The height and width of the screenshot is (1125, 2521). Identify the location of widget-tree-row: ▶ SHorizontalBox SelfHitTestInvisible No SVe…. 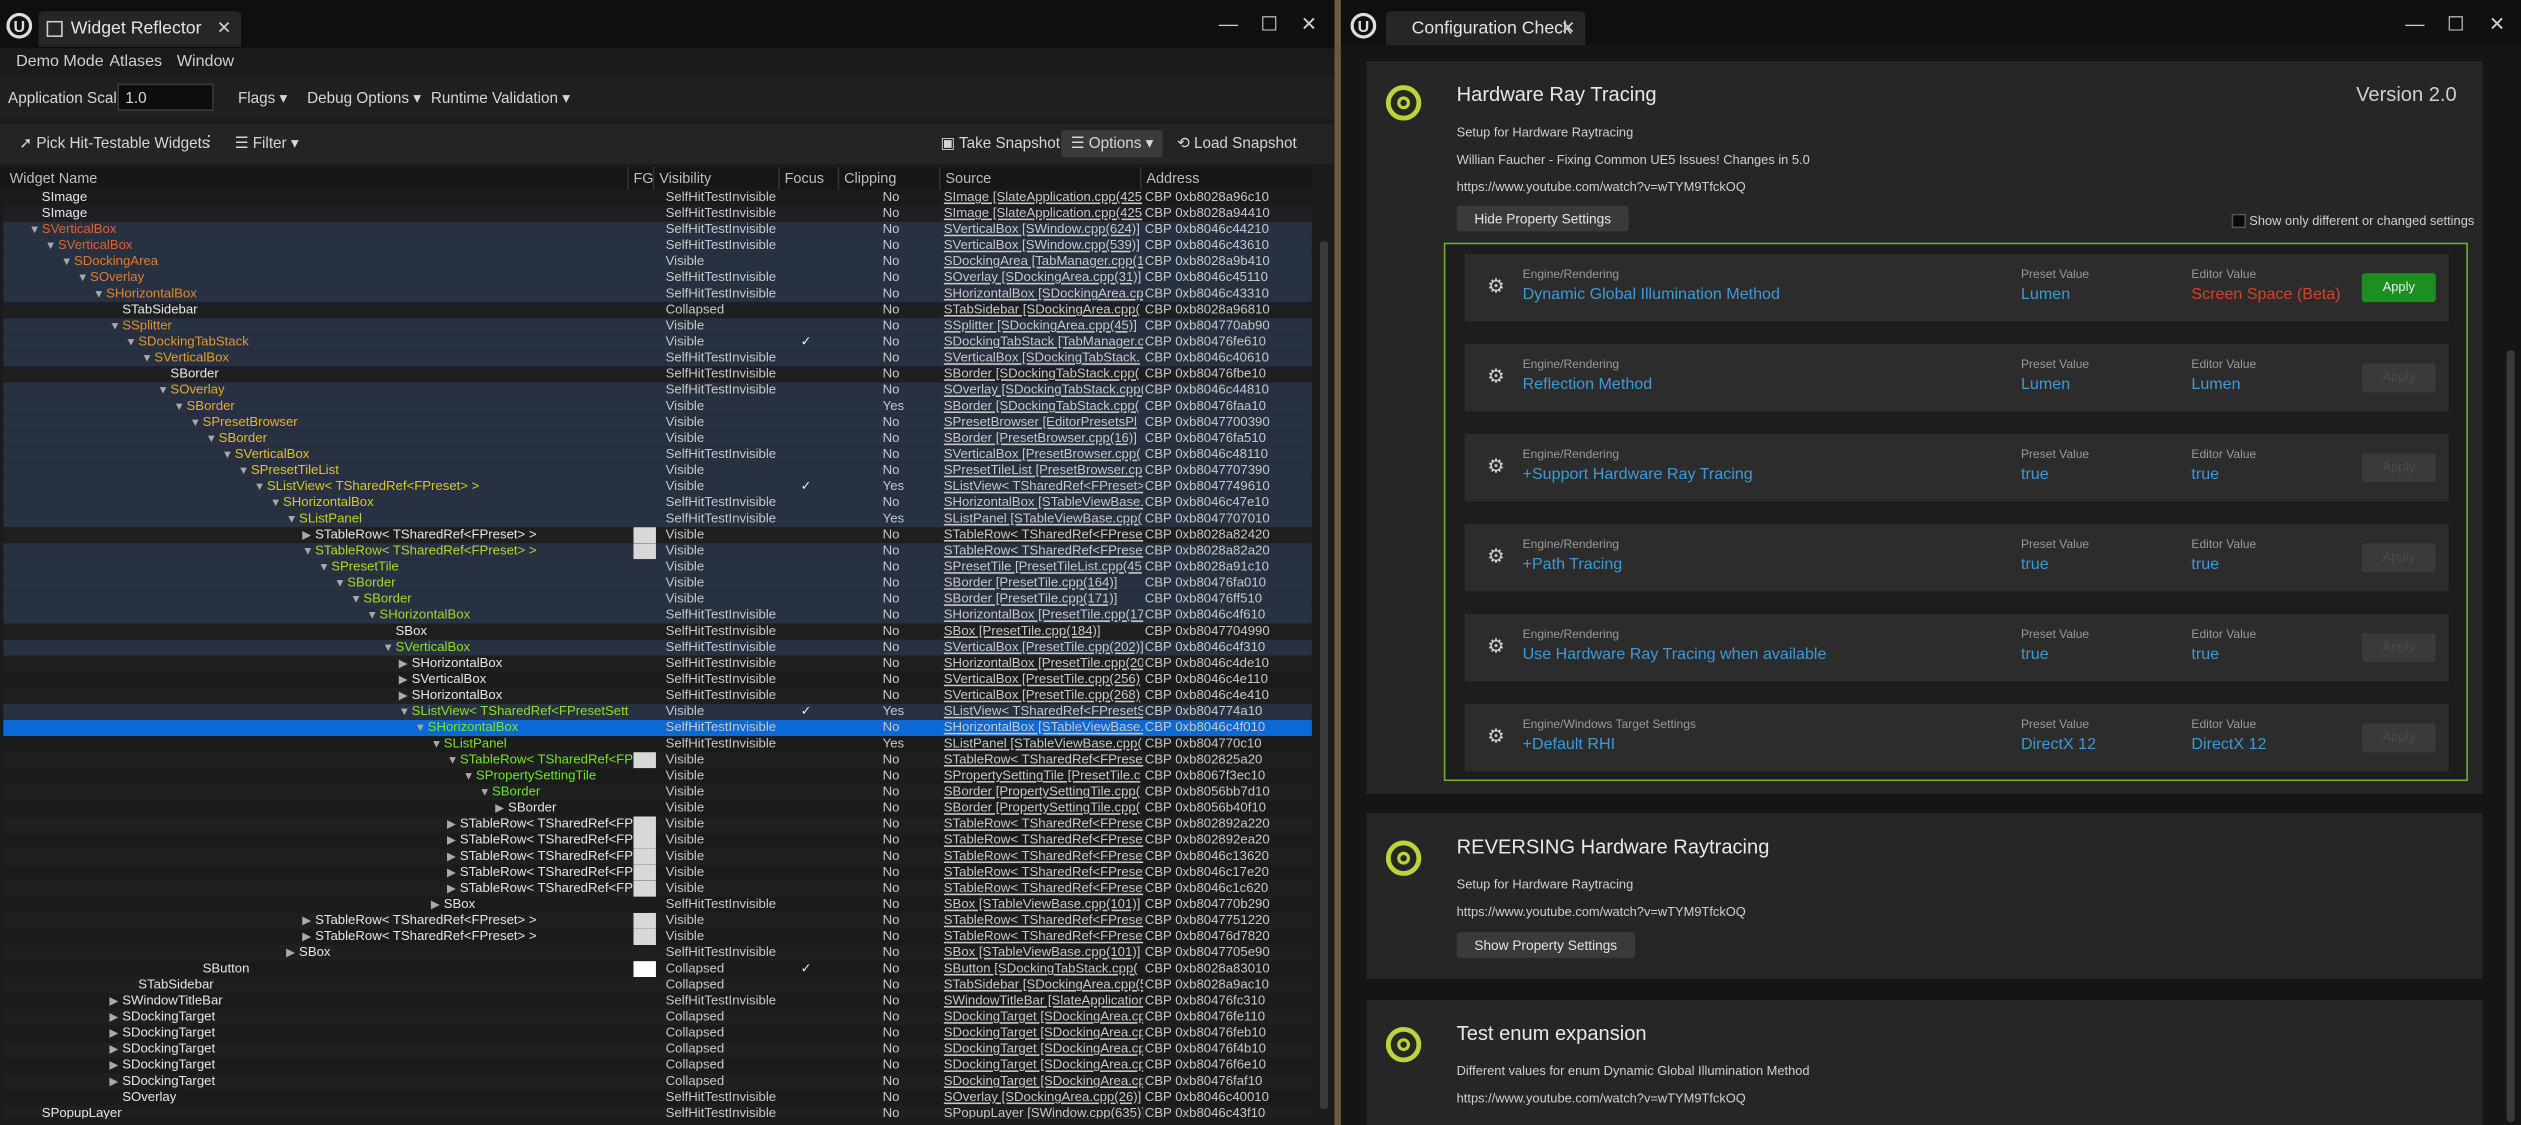
(657, 695).